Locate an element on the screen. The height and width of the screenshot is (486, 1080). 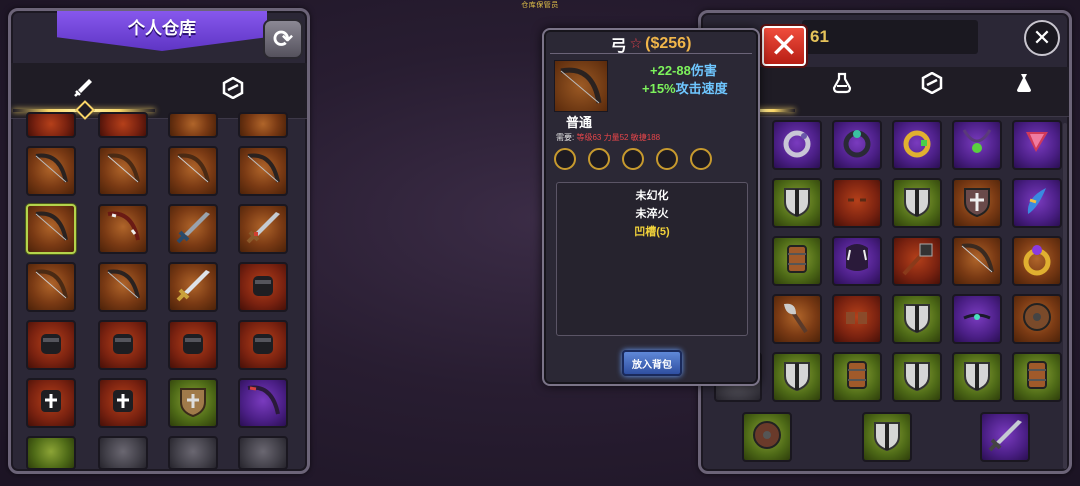
axe-icon is located at coordinates (797, 319).